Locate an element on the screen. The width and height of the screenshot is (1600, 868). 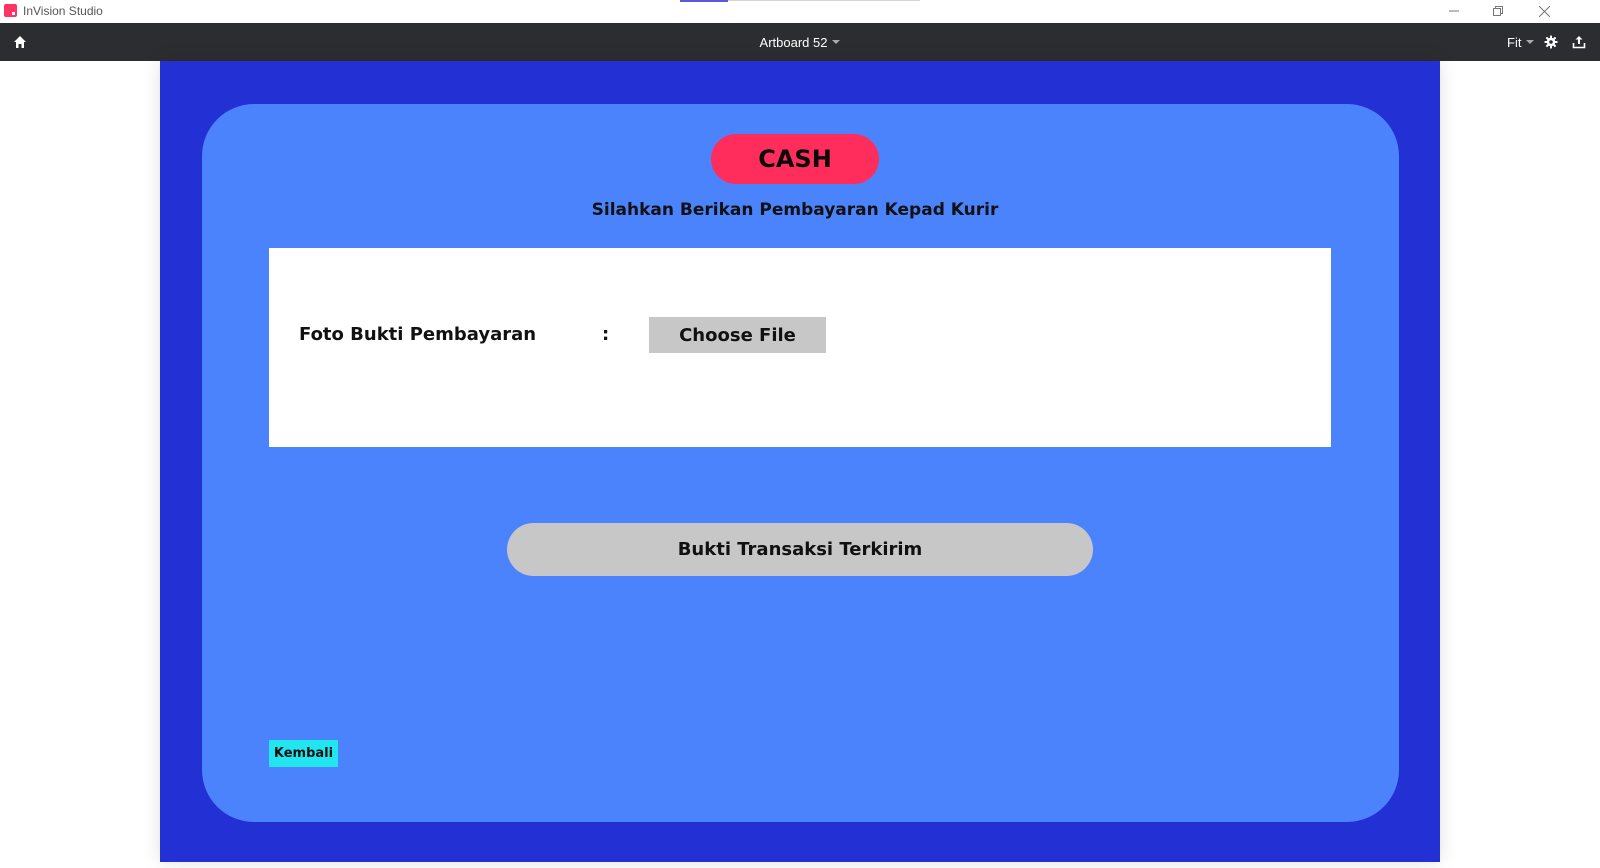
studio-toolbar: Artboard 52 Fit is located at coordinates (800, 42).